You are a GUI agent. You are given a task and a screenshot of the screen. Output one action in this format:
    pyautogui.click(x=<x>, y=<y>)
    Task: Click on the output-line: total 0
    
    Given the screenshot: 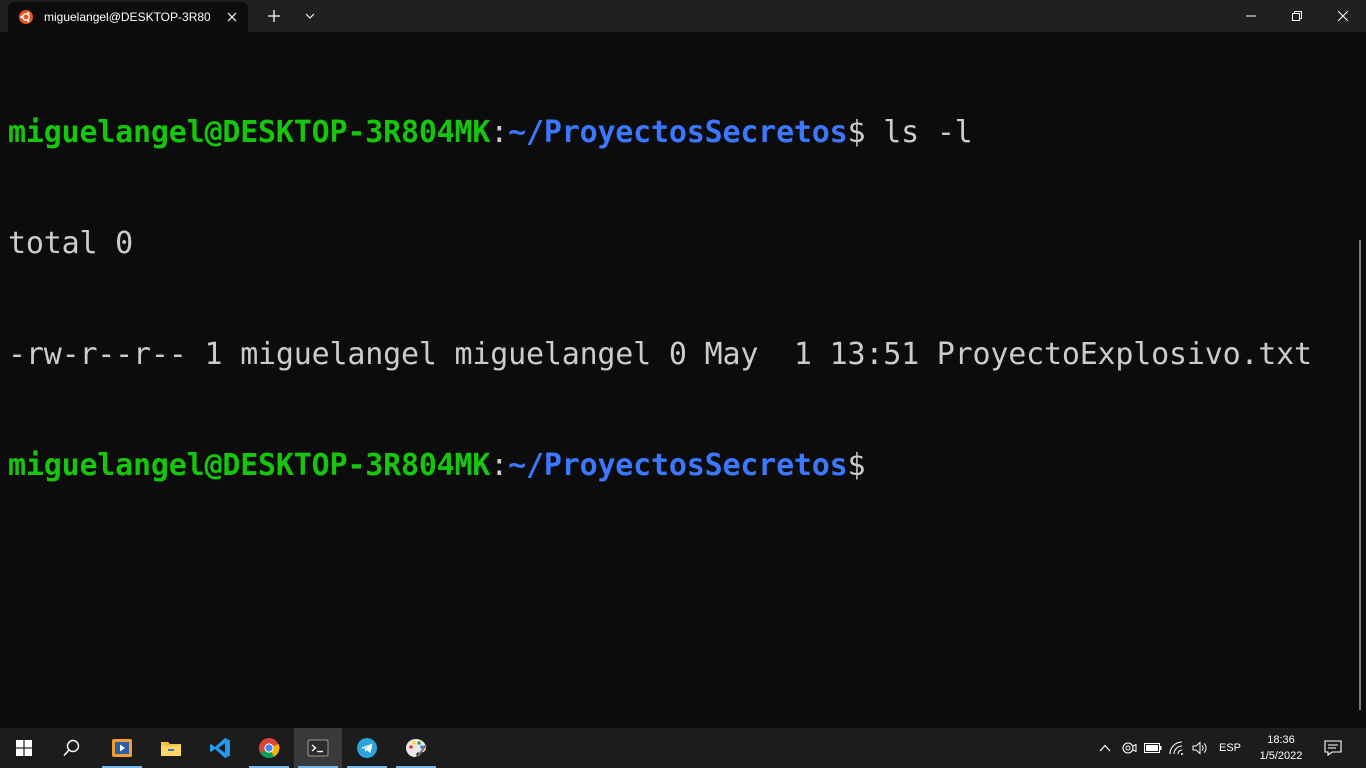 What is the action you would take?
    pyautogui.click(x=71, y=243)
    